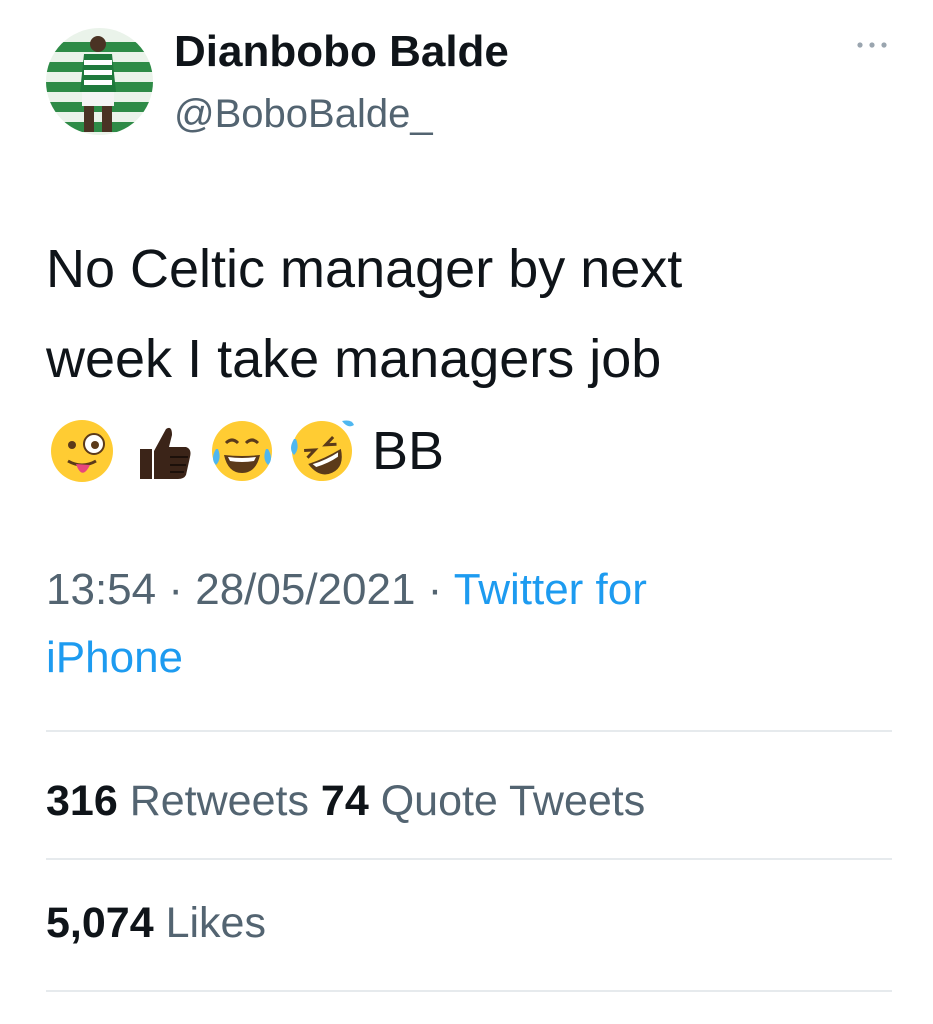  What do you see at coordinates (219, 801) in the screenshot?
I see `retweets-label: Retweets` at bounding box center [219, 801].